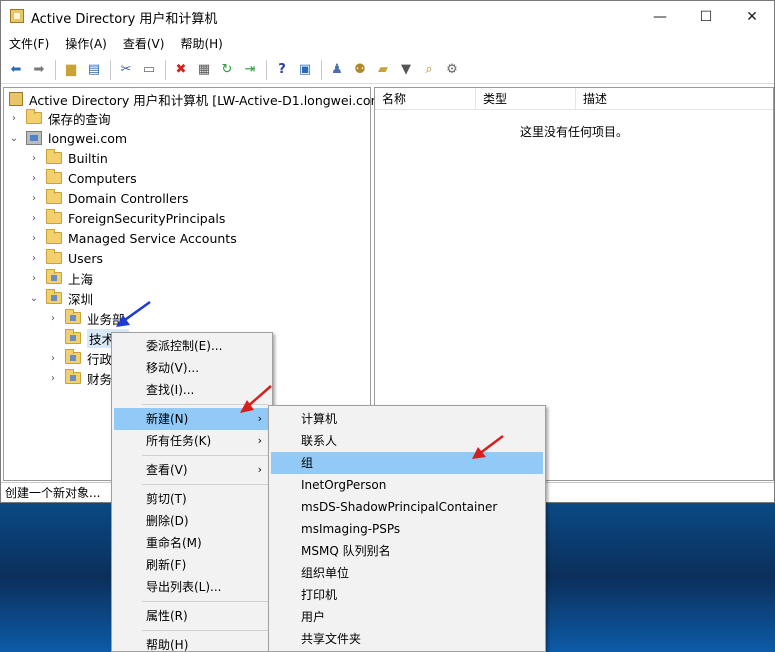  I want to click on menu-item-label: 属性(R), so click(167, 616).